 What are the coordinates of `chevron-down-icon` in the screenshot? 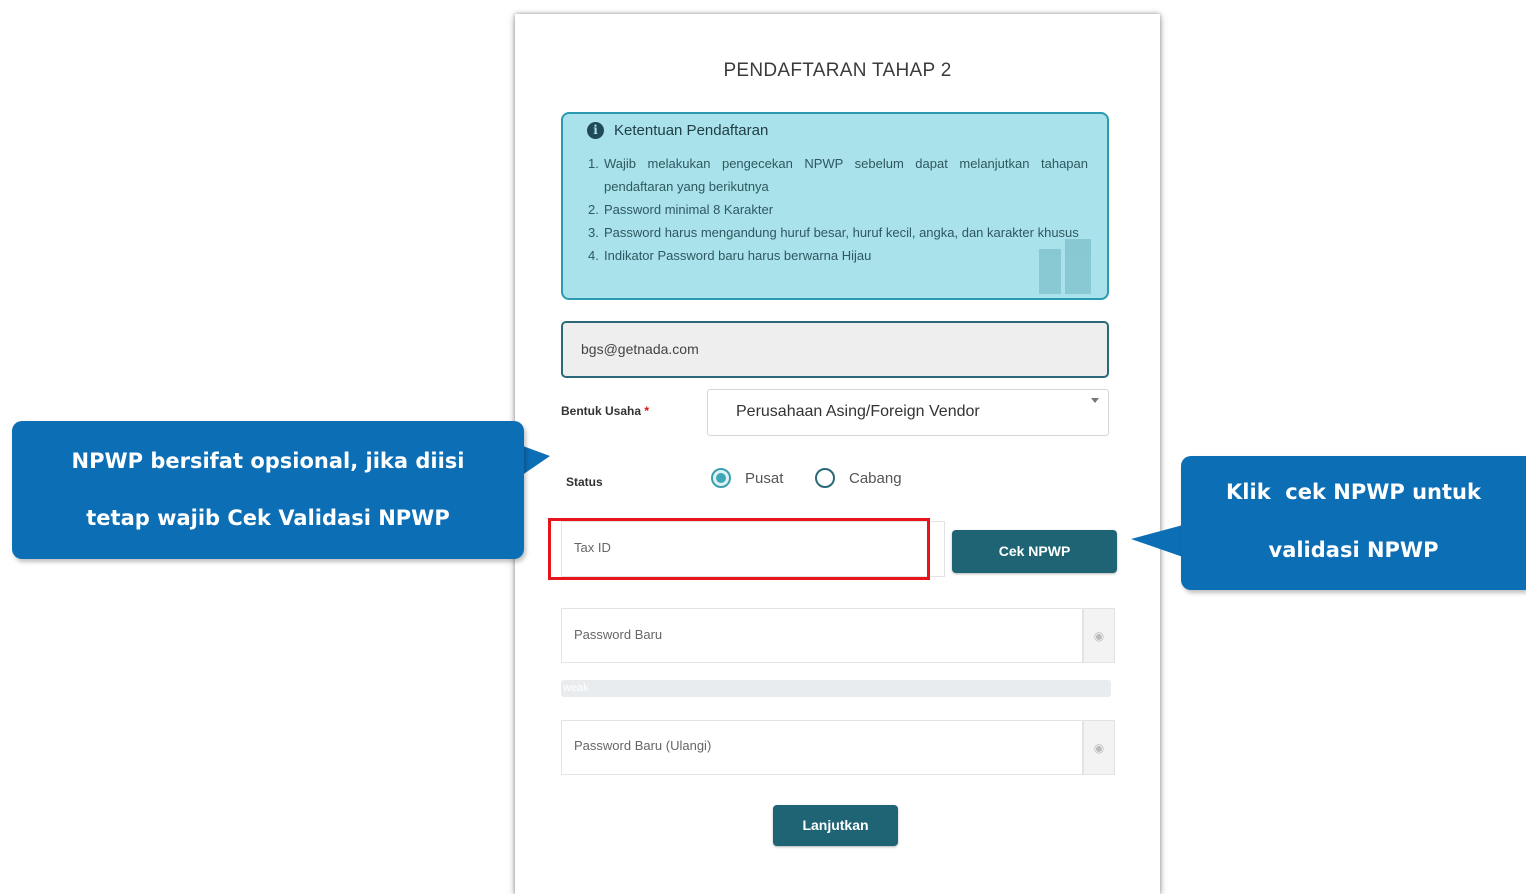 It's located at (1095, 400).